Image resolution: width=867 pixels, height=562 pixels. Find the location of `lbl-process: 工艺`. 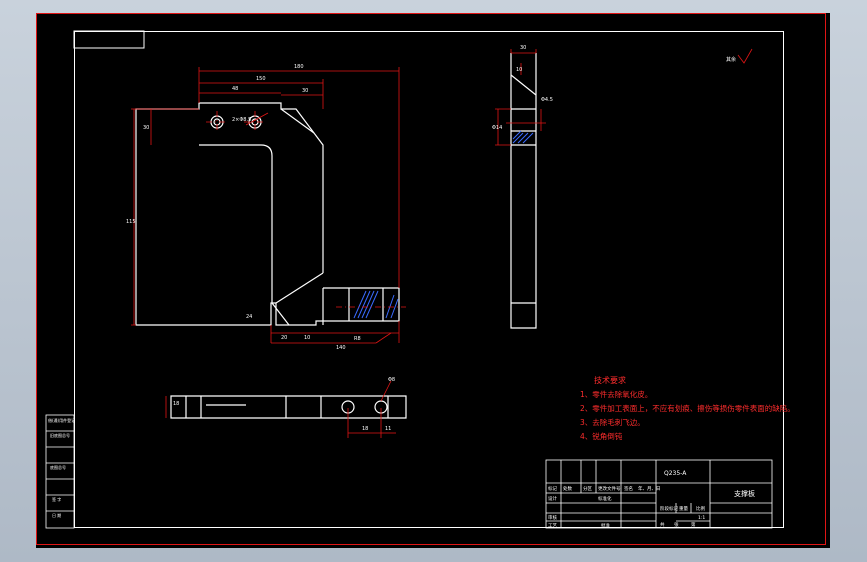

lbl-process: 工艺 is located at coordinates (552, 526).